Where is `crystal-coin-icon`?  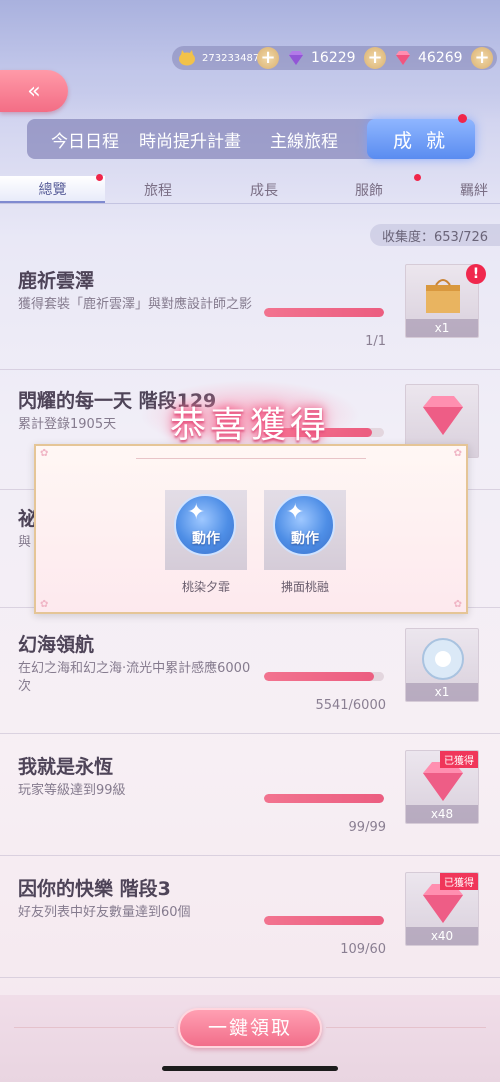
crystal-coin-icon is located at coordinates (443, 659).